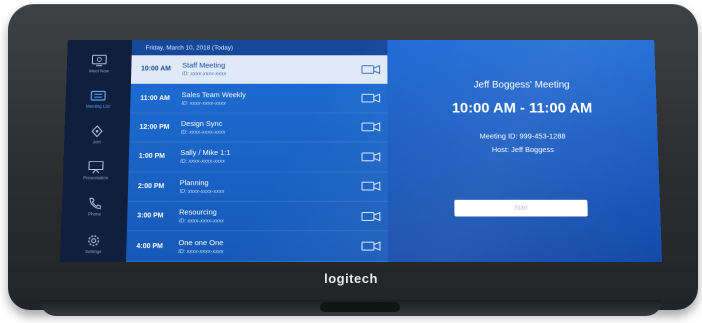 This screenshot has width=702, height=323. Describe the element at coordinates (96, 166) in the screenshot. I see `presentation-icon` at that location.